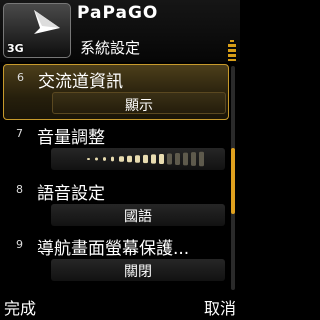 The image size is (320, 320). I want to click on scrollbar, so click(233, 178).